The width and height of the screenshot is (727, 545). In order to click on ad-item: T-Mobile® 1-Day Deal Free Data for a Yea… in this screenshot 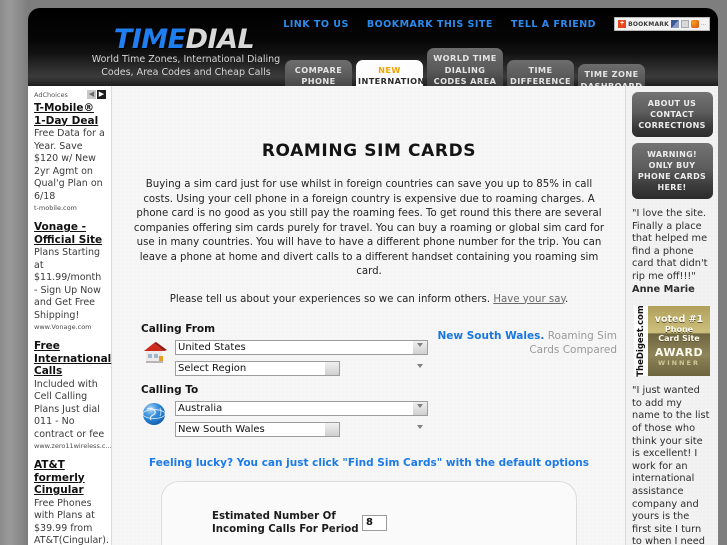, I will do `click(70, 157)`.